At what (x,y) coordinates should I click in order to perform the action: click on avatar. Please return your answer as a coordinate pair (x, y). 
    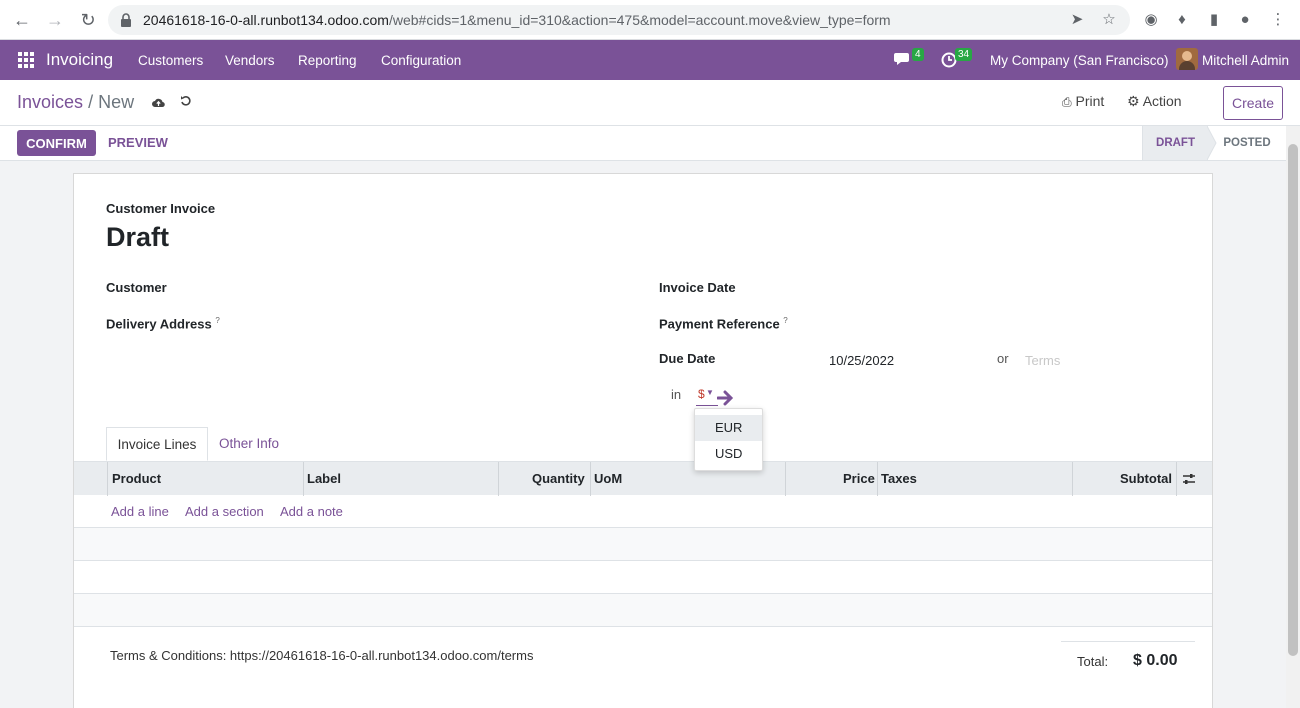
    Looking at the image, I should click on (1187, 59).